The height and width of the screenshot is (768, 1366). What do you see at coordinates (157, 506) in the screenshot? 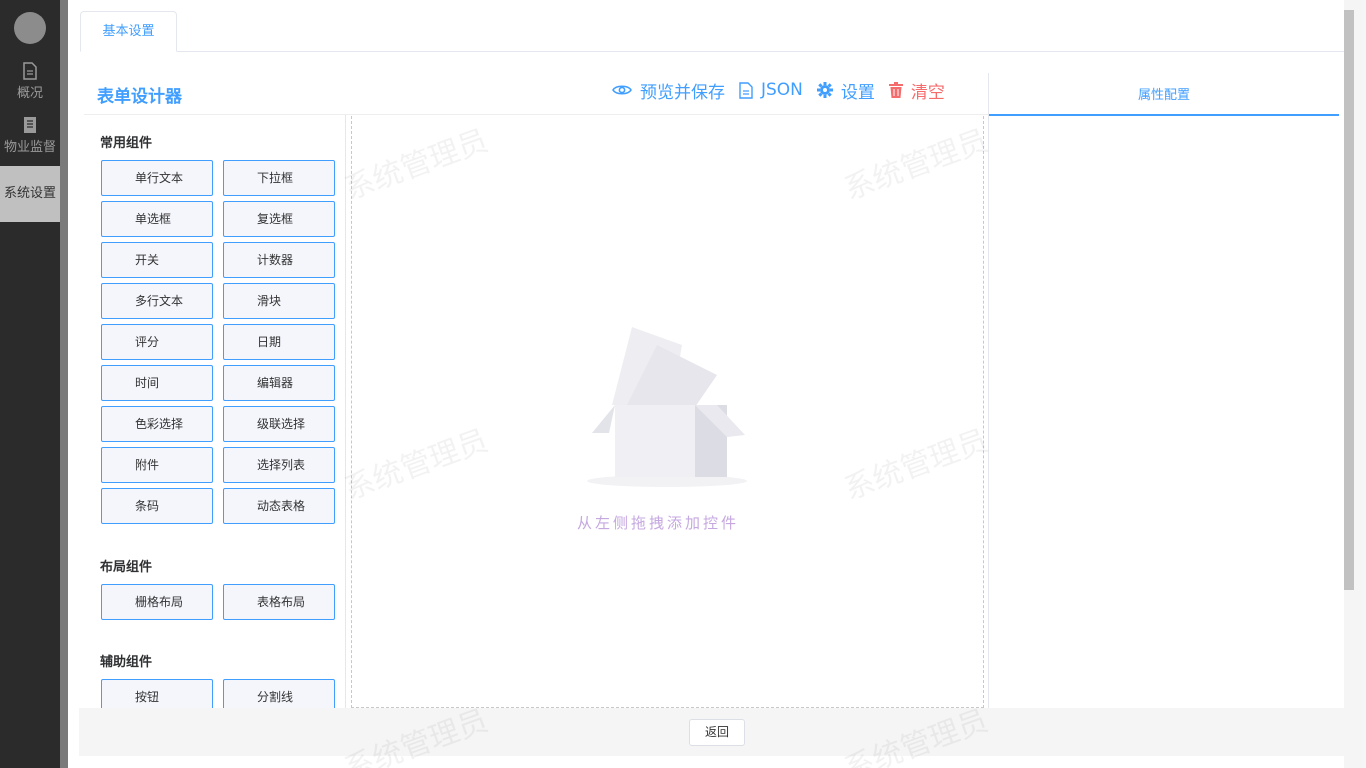
I see `component-barcode: 条码` at bounding box center [157, 506].